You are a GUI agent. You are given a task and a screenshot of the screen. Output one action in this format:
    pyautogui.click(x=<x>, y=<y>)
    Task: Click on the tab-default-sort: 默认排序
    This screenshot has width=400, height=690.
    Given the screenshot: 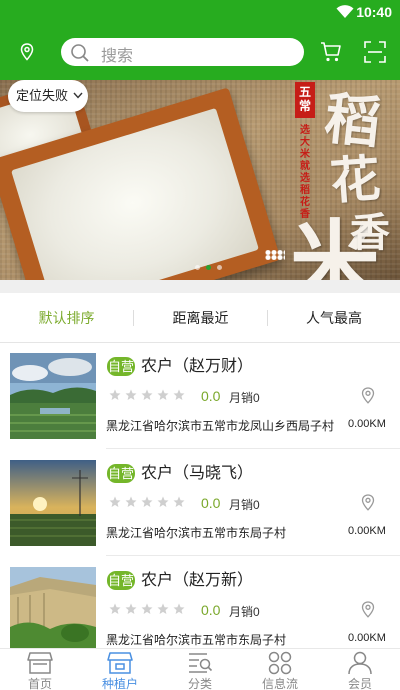 What is the action you would take?
    pyautogui.click(x=66, y=318)
    